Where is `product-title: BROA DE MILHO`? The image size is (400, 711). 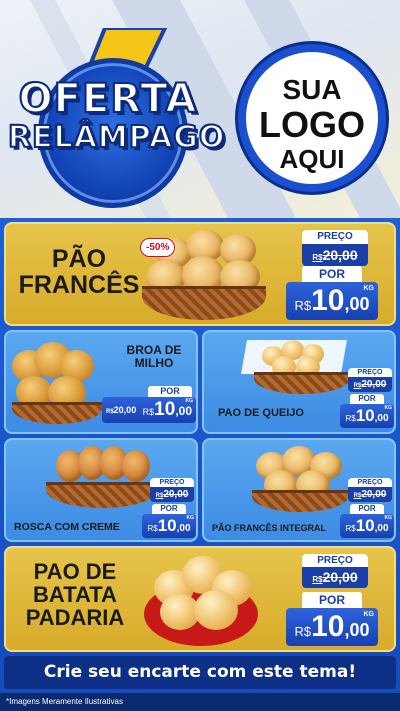
product-title: BROA DE MILHO is located at coordinates (154, 356).